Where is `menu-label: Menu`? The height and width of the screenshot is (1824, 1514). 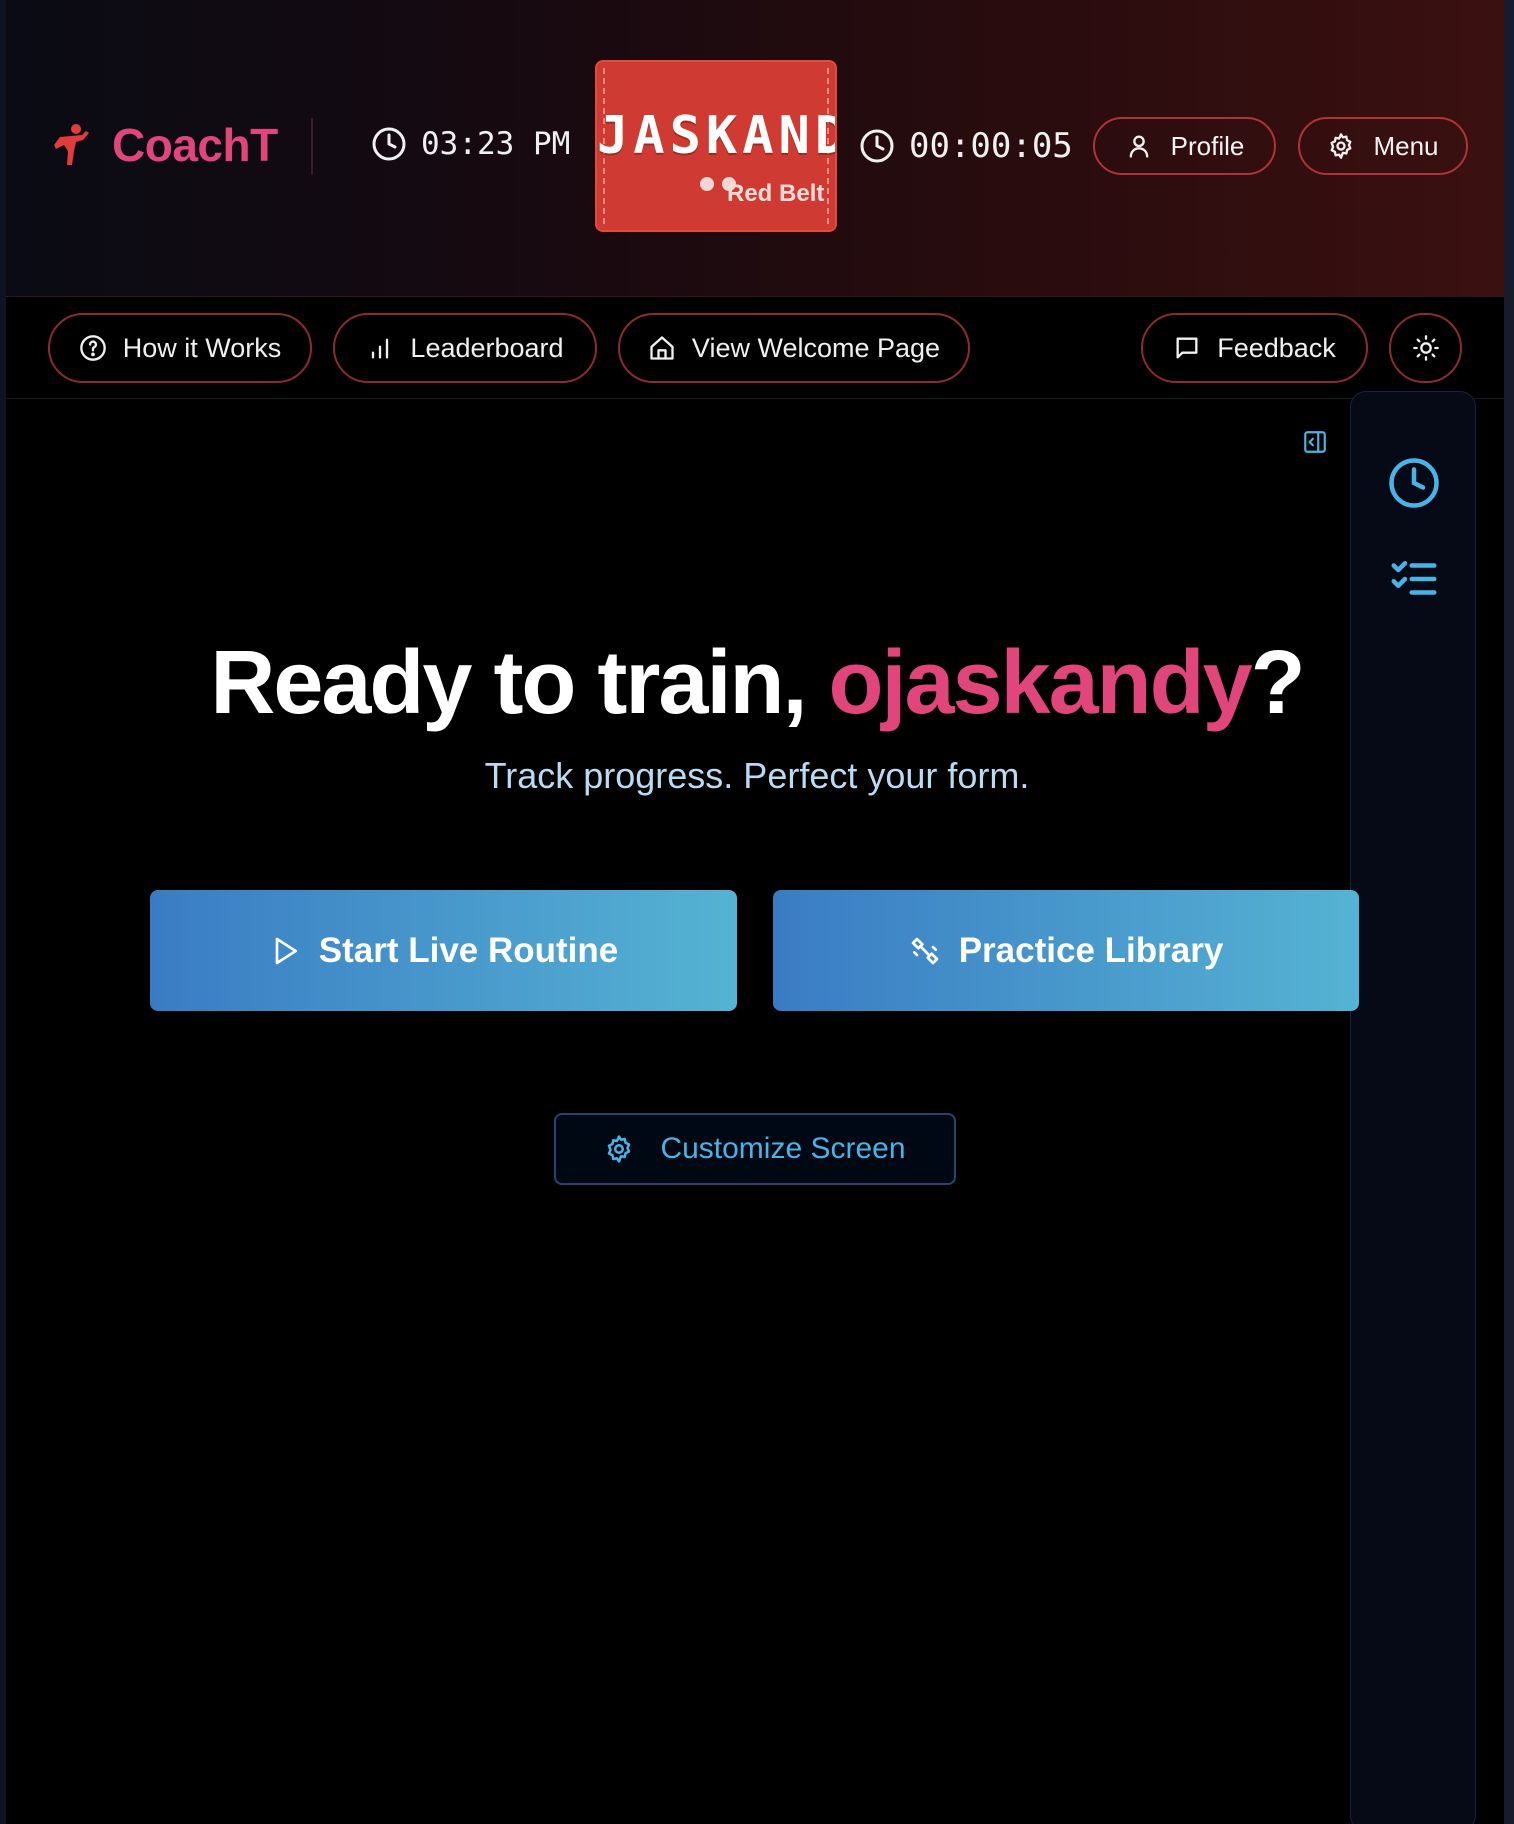
menu-label: Menu is located at coordinates (1406, 145).